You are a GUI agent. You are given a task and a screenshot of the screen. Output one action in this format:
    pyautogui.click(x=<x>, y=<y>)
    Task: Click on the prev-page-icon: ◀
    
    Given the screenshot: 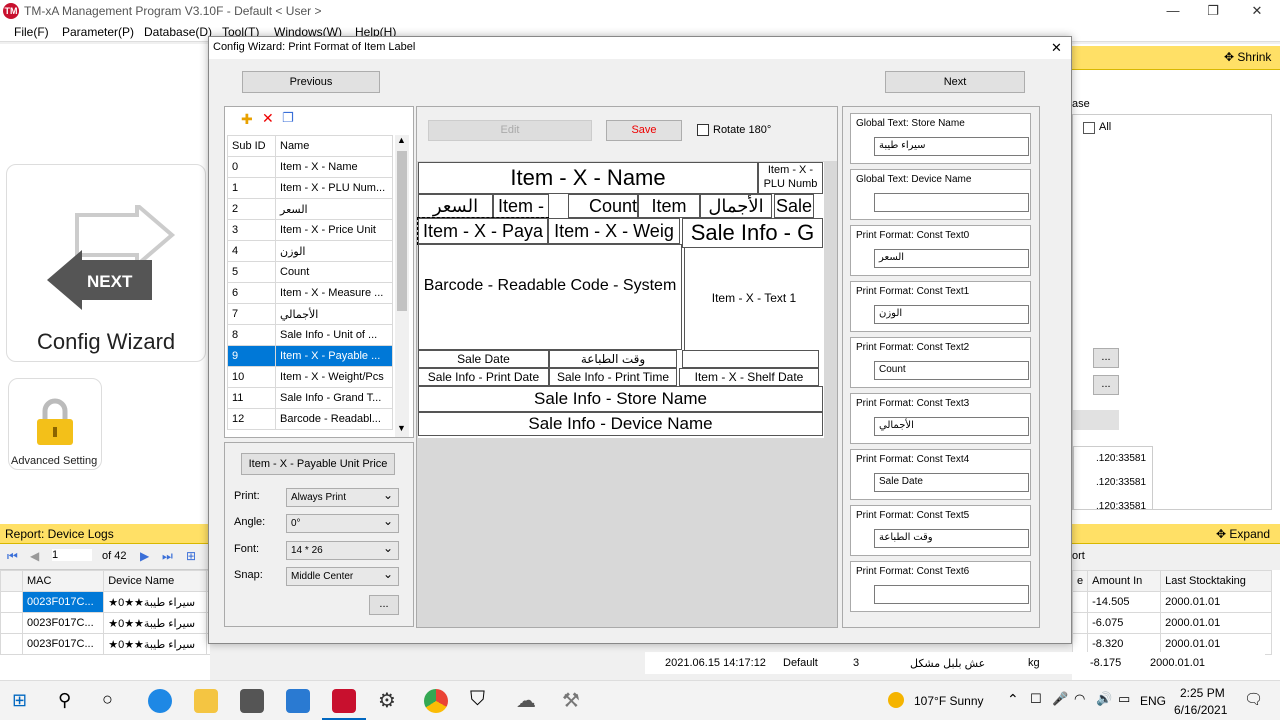 What is the action you would take?
    pyautogui.click(x=34, y=556)
    